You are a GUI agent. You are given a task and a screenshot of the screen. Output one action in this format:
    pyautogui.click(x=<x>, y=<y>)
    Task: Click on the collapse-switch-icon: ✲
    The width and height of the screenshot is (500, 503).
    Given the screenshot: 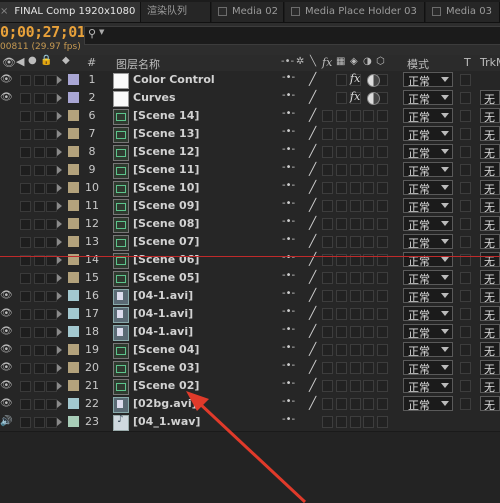 What is the action you would take?
    pyautogui.click(x=300, y=61)
    